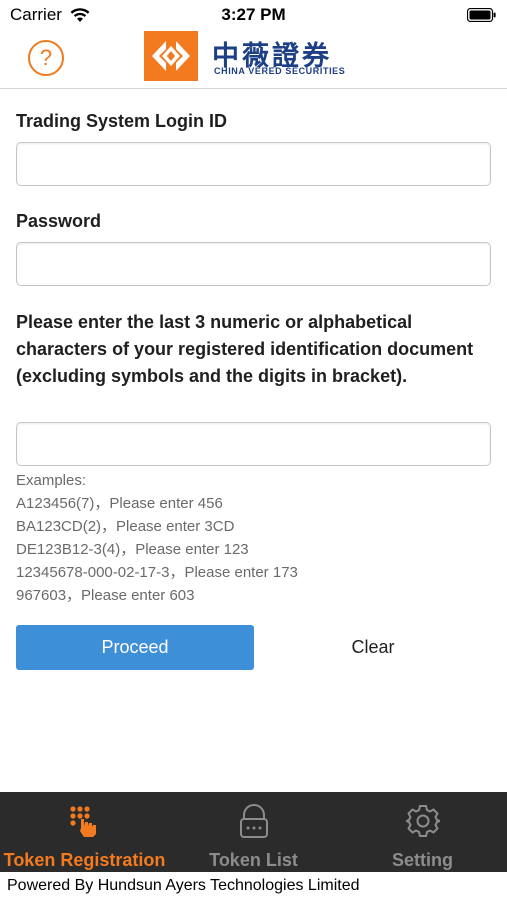 The image size is (507, 900). What do you see at coordinates (122, 121) in the screenshot?
I see `login-id-label: Trading System Login ID` at bounding box center [122, 121].